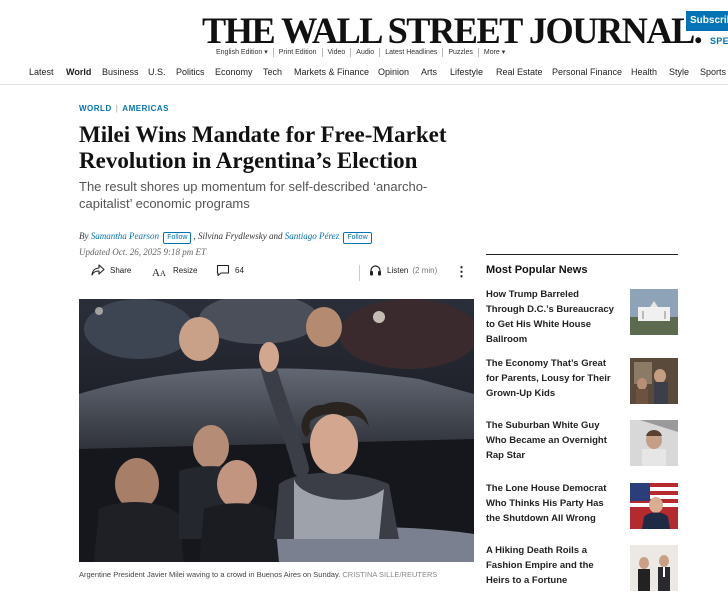 This screenshot has height=602, width=728. What do you see at coordinates (713, 72) in the screenshot?
I see `nav-item-sports: Sports` at bounding box center [713, 72].